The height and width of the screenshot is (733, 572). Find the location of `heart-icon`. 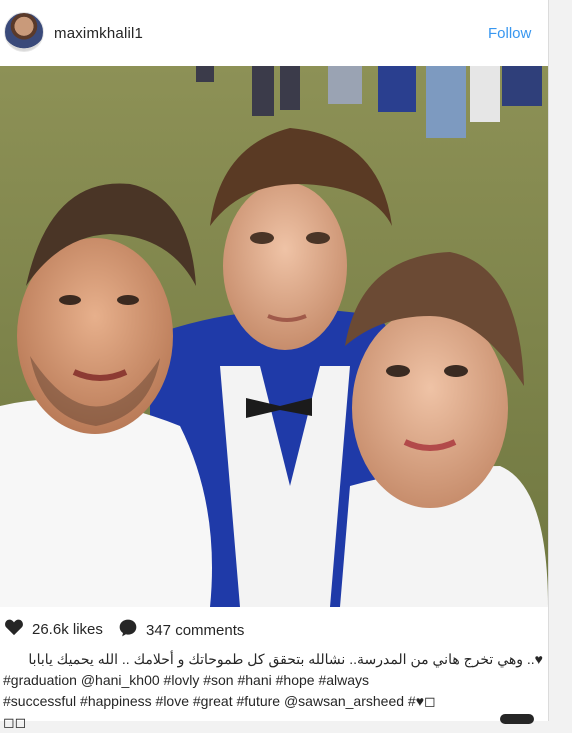

heart-icon is located at coordinates (14, 629).